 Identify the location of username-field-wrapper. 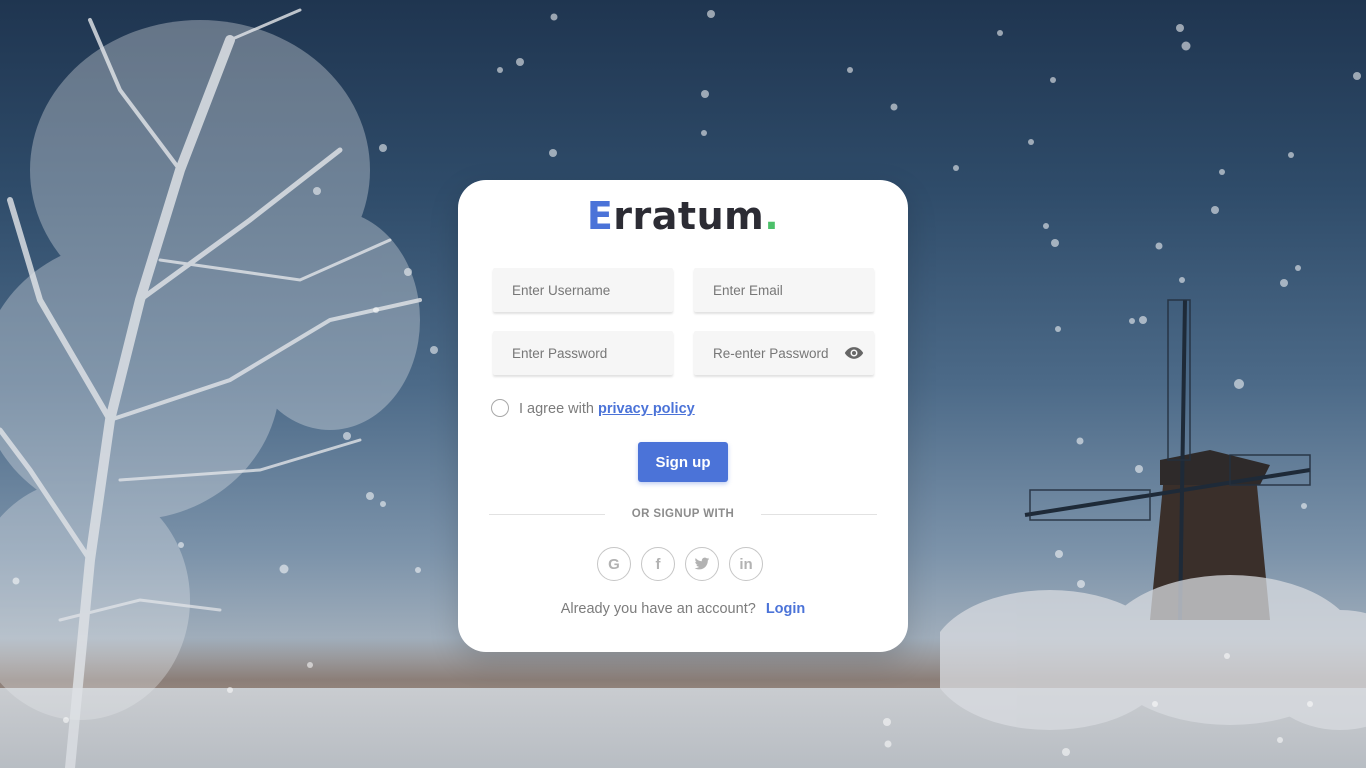
(583, 290).